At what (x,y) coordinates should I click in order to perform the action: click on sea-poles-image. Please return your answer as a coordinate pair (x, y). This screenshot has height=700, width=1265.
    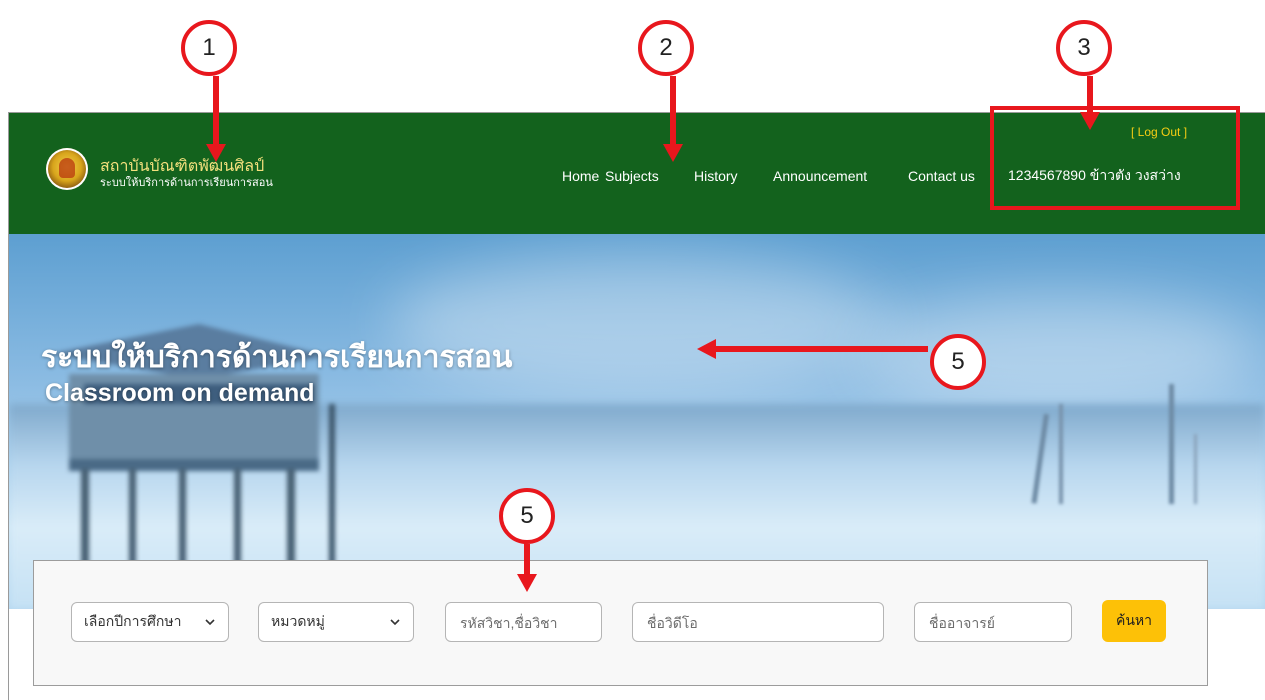
    Looking at the image, I should click on (1114, 444).